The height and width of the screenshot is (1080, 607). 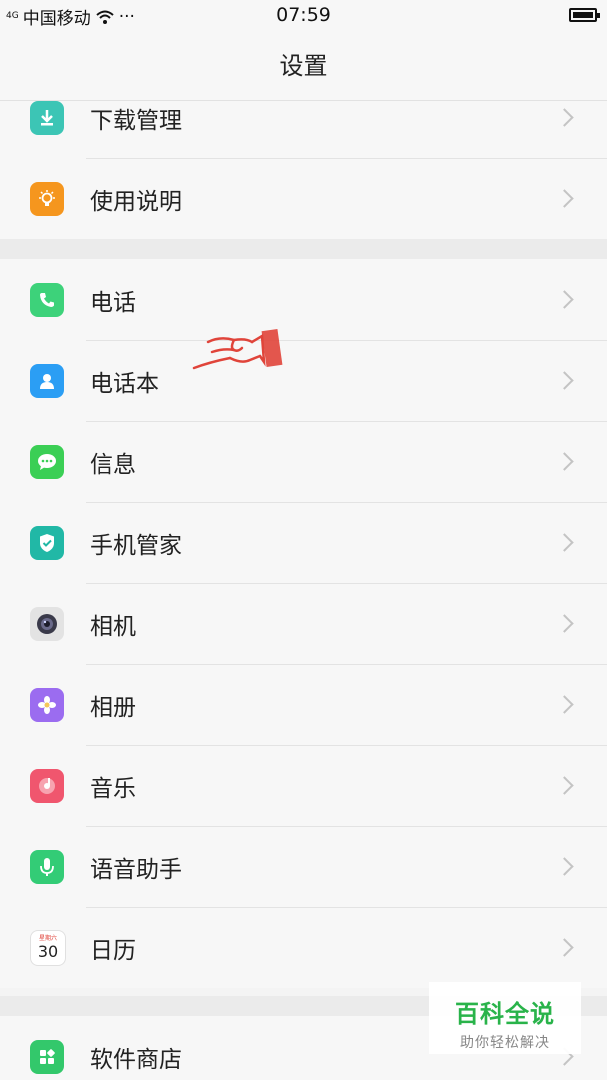 What do you see at coordinates (584, 15) in the screenshot?
I see `battery-icon` at bounding box center [584, 15].